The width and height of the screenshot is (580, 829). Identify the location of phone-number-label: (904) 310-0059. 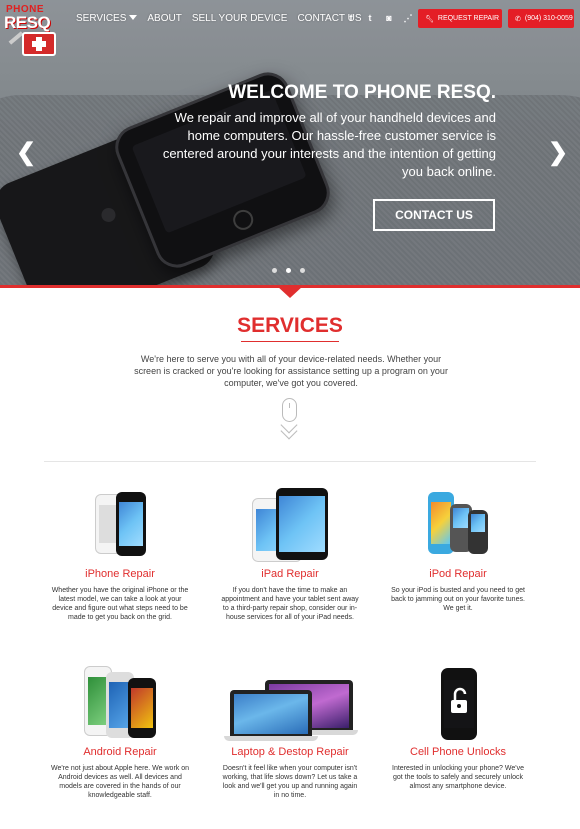
(548, 18).